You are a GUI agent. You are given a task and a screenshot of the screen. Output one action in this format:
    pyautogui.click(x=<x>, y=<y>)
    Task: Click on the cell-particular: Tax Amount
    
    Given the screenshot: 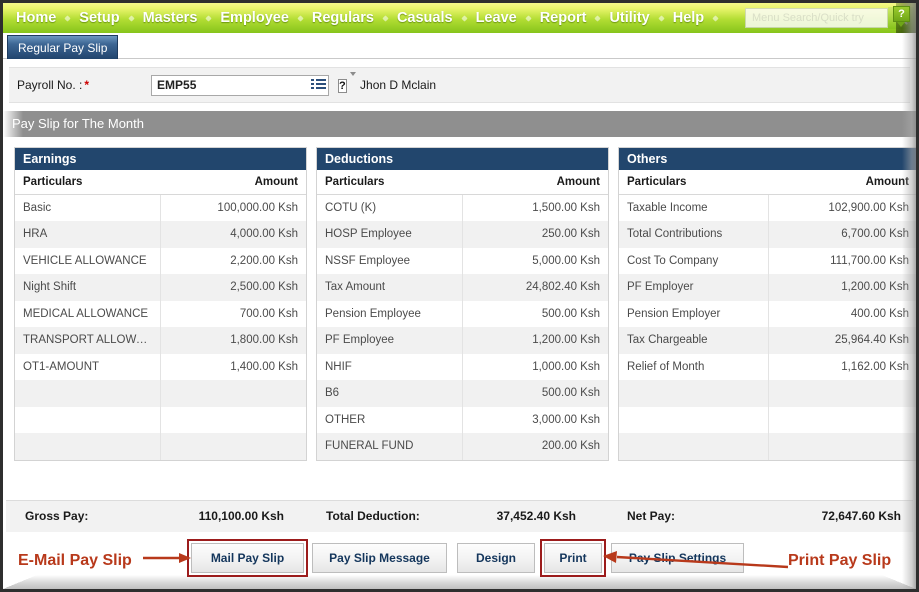 What is the action you would take?
    pyautogui.click(x=355, y=287)
    